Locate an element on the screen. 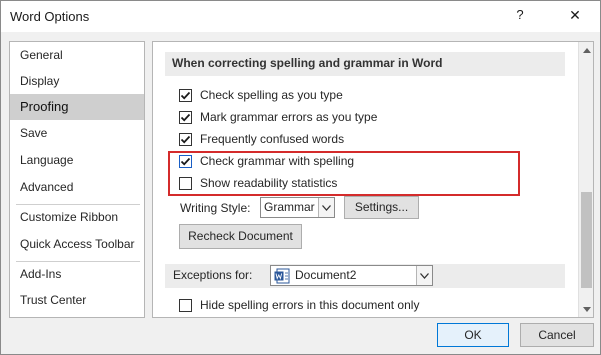 This screenshot has height=355, width=601. sidebar-item-trust-center: Trust Center is located at coordinates (77, 300).